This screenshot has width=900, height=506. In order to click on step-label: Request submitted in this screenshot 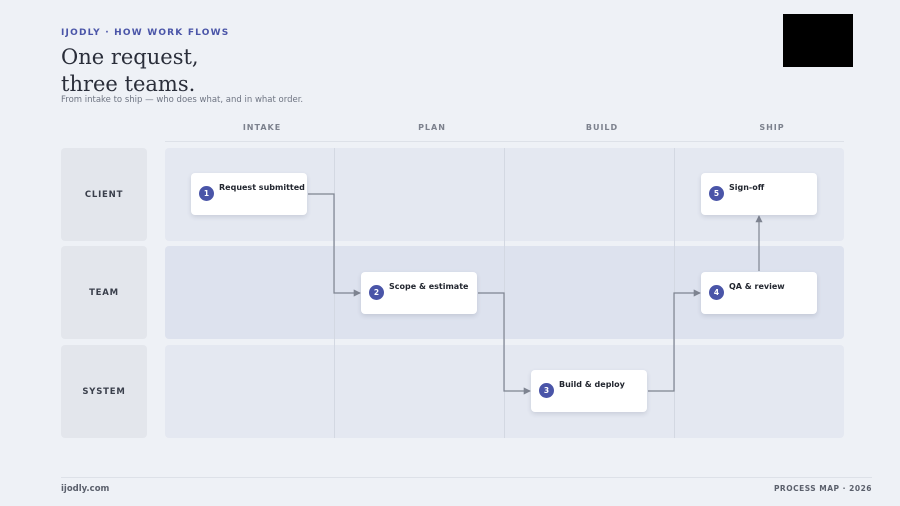, I will do `click(262, 187)`.